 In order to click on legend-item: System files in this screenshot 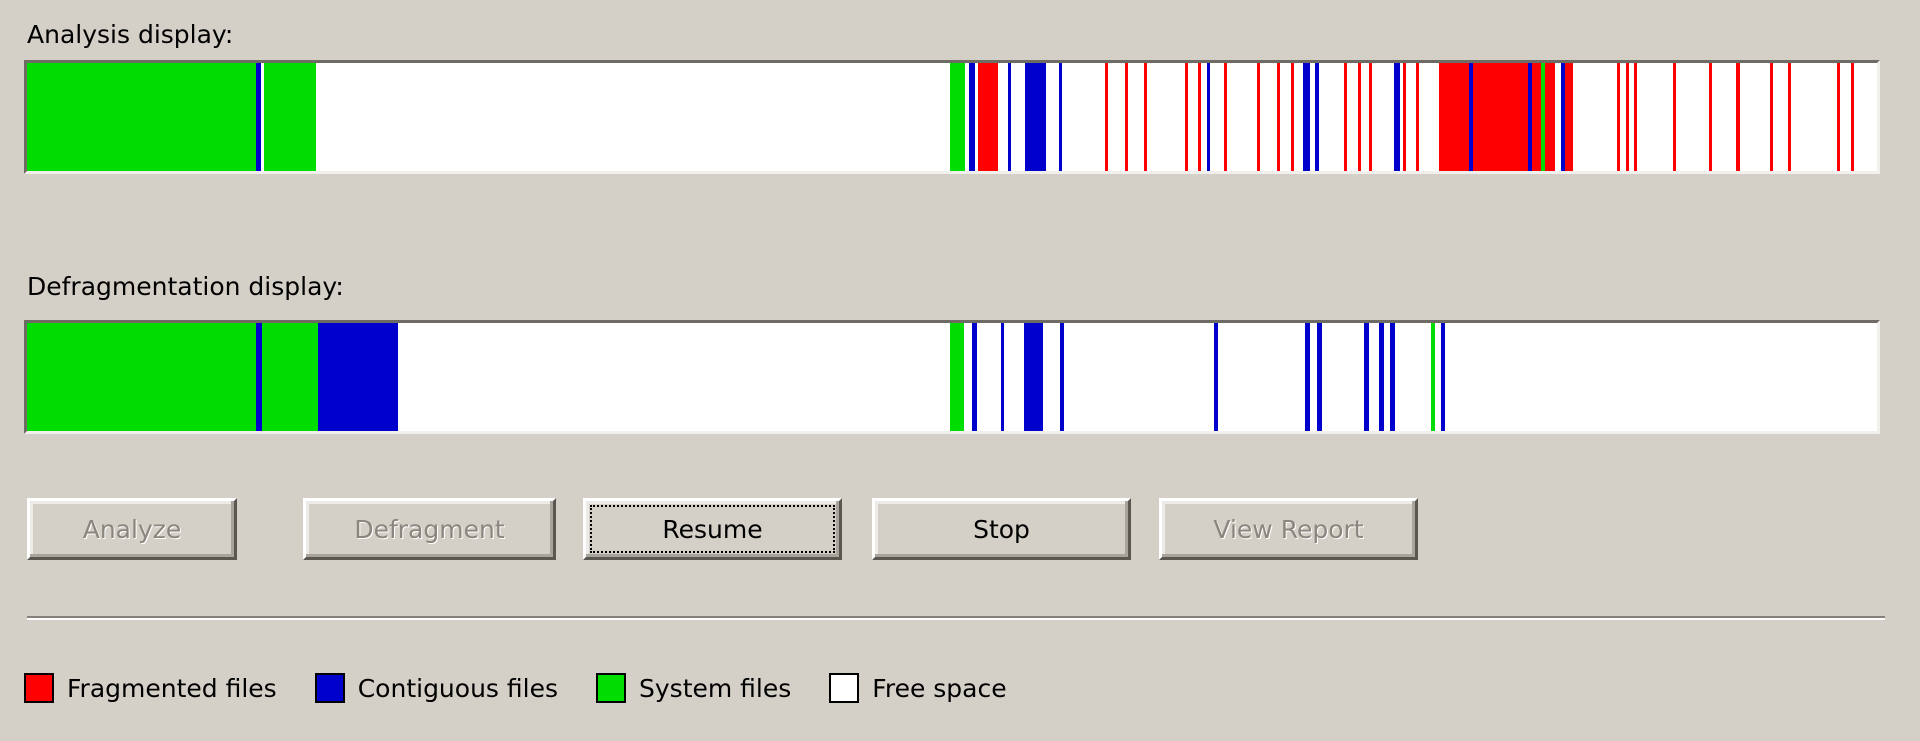, I will do `click(693, 688)`.